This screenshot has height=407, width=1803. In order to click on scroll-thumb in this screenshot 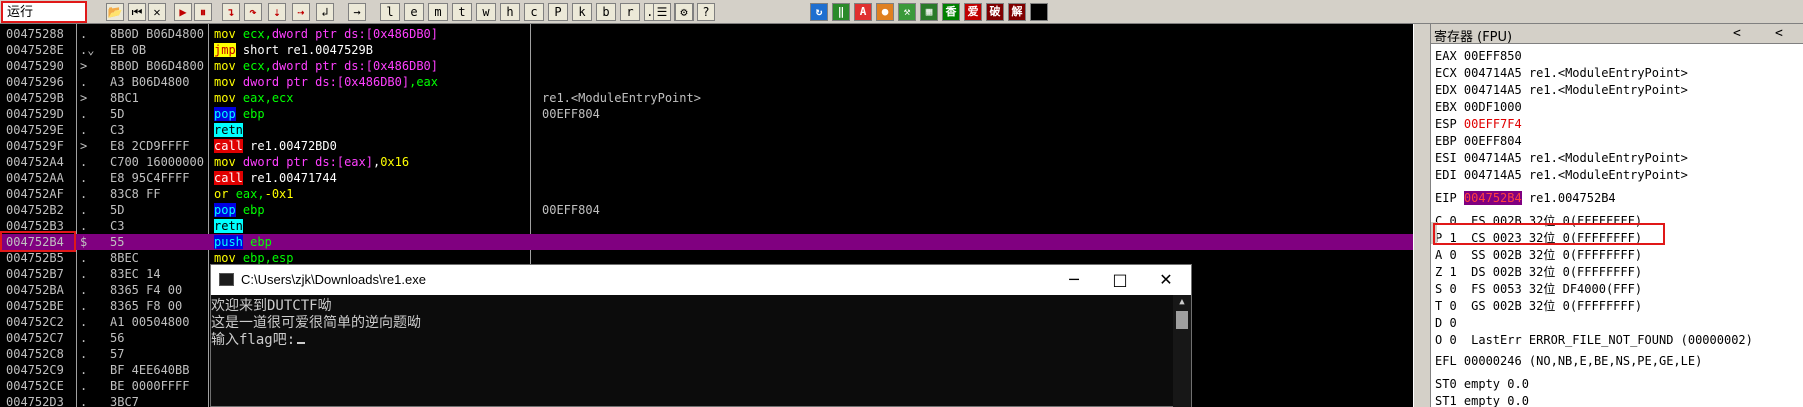, I will do `click(1182, 320)`.